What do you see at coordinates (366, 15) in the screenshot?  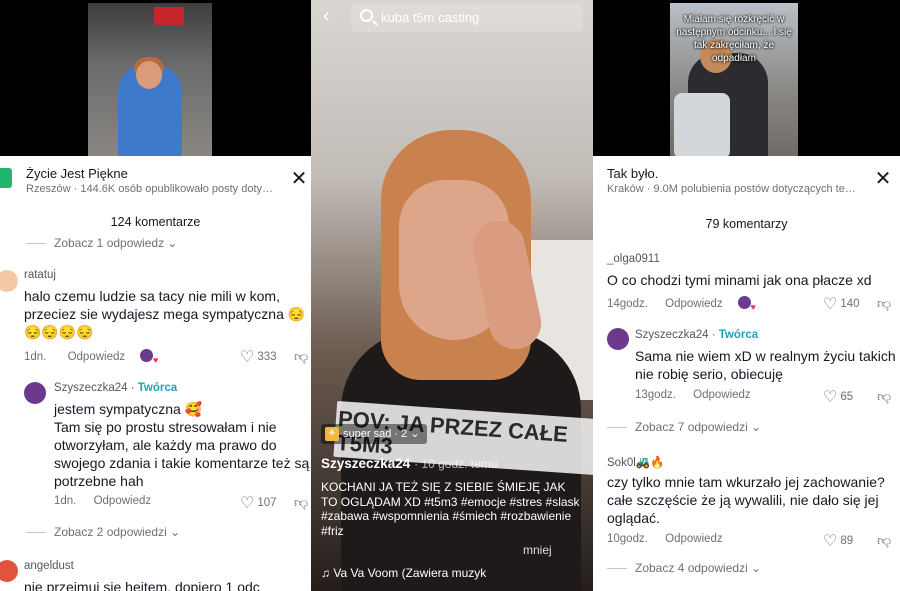 I see `search-icon` at bounding box center [366, 15].